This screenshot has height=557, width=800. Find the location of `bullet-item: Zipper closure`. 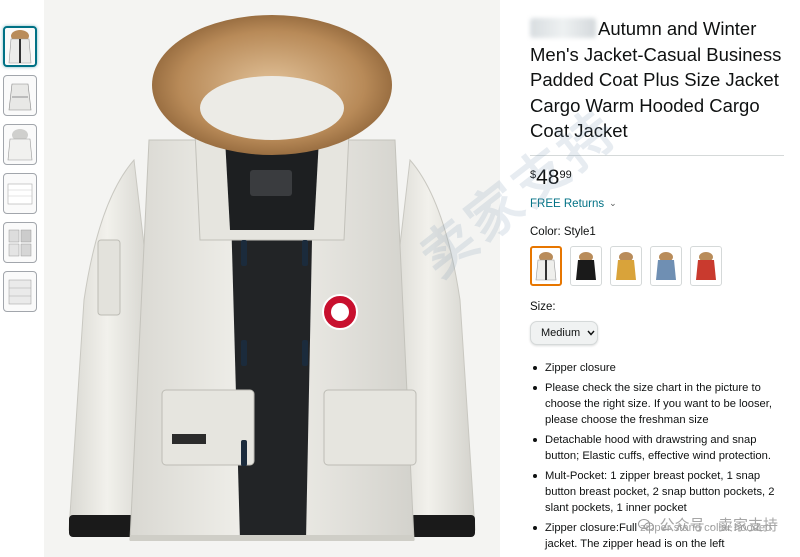

bullet-item: Zipper closure is located at coordinates (660, 368).